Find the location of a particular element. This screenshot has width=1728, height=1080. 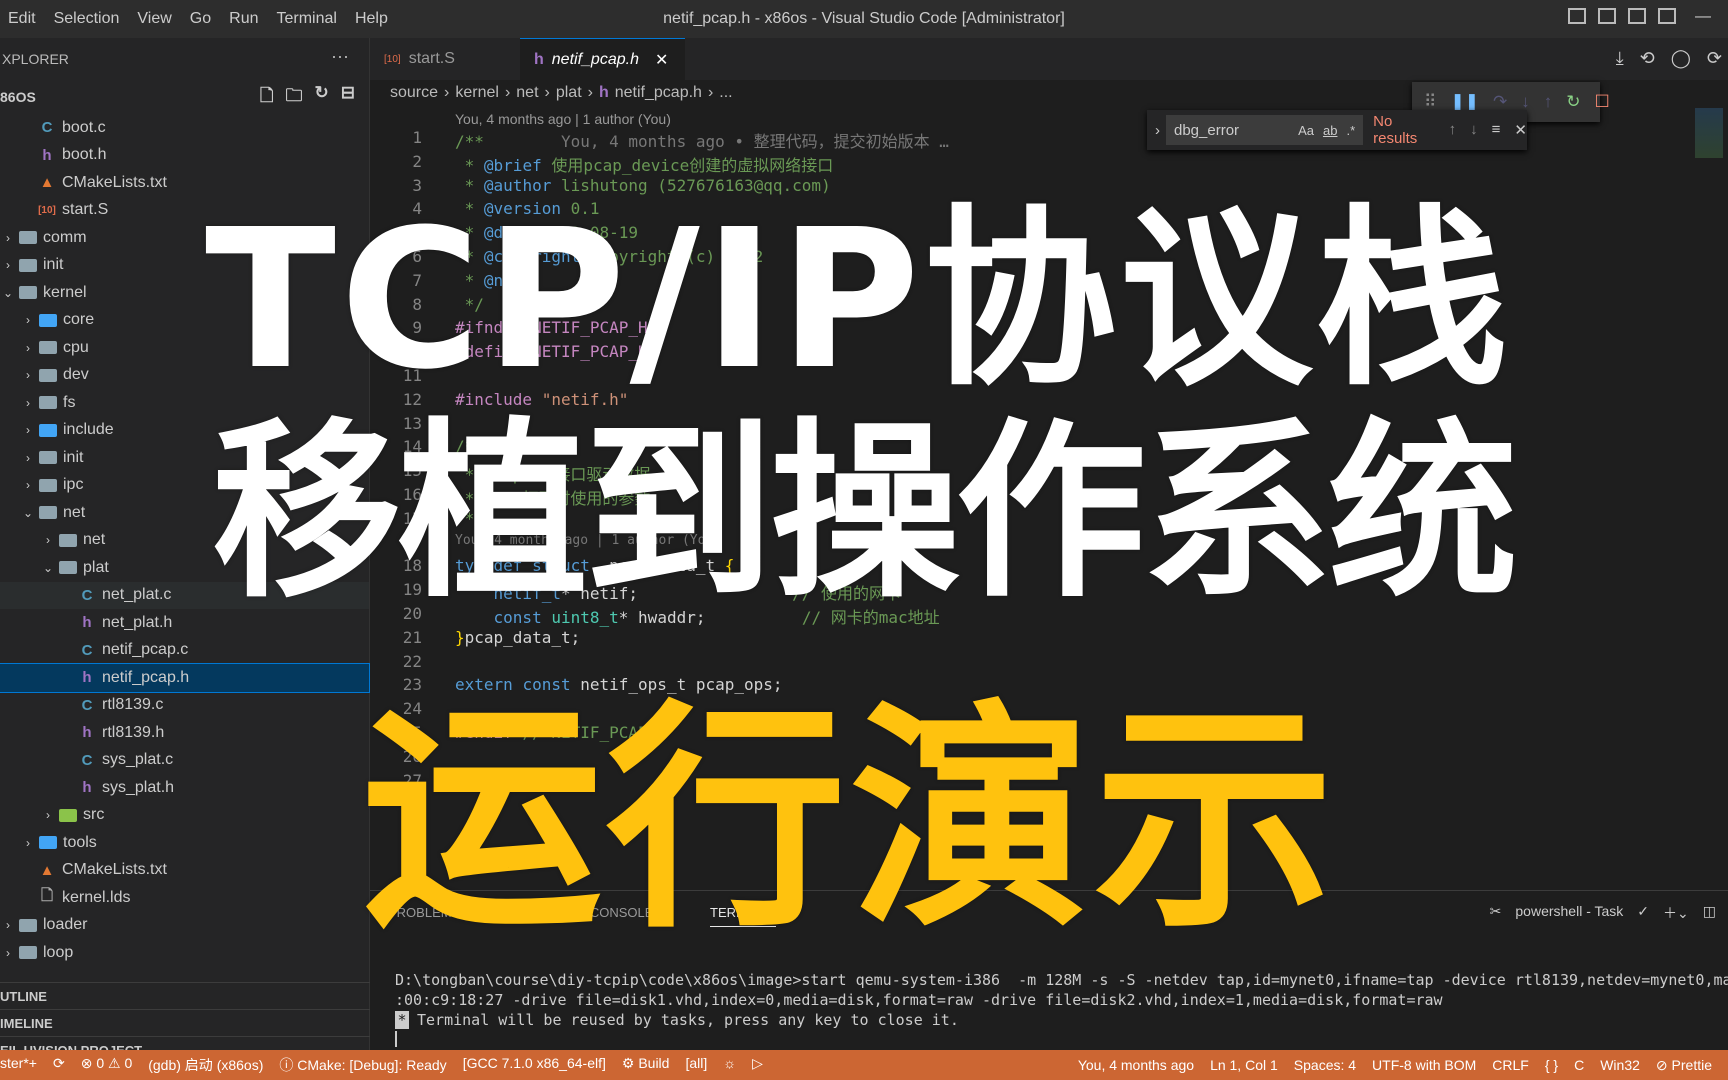

status-item: ⊗ 0 ⚠ 0 is located at coordinates (107, 1065).